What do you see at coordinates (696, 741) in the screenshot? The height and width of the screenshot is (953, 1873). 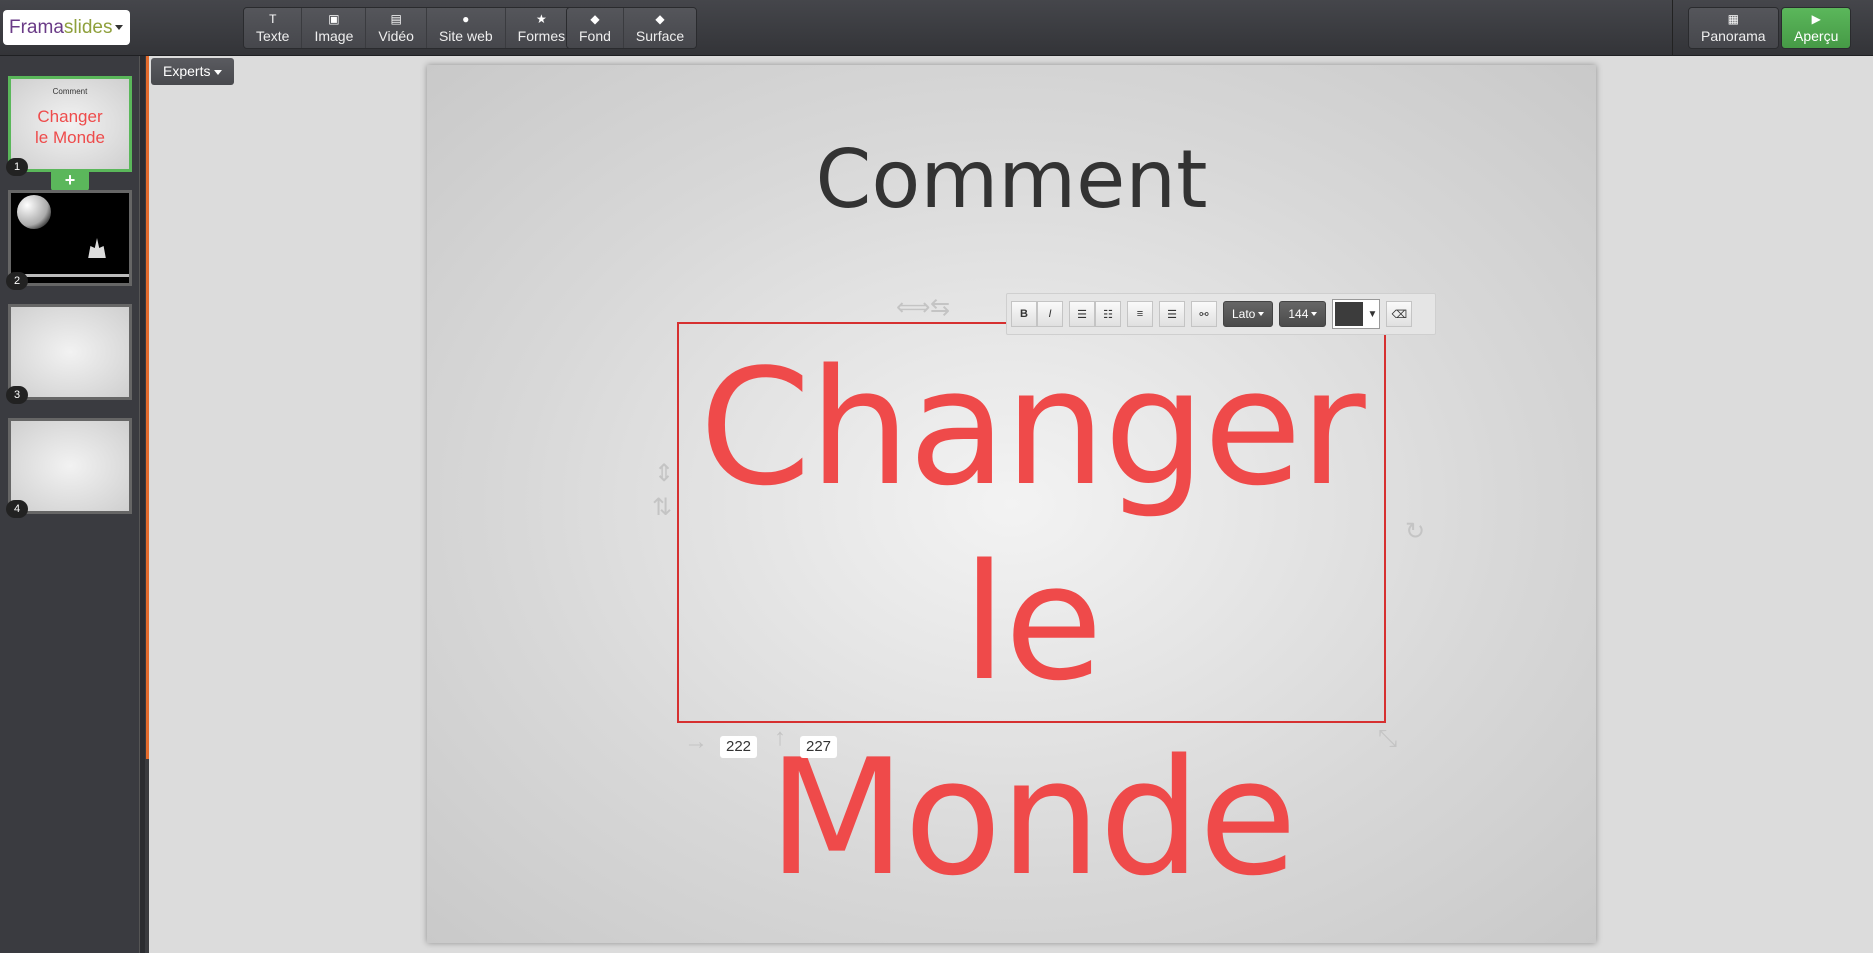 I see `x-position-icon: →` at bounding box center [696, 741].